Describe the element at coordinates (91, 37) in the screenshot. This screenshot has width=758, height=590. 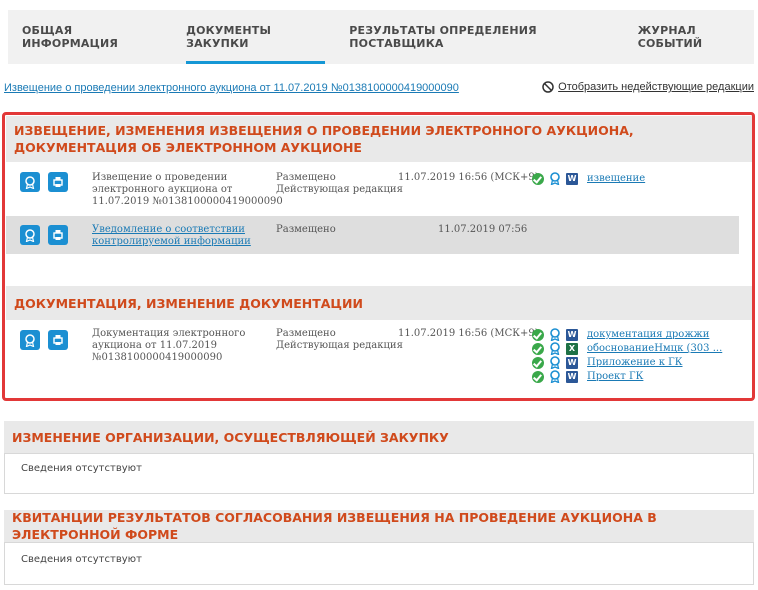
I see `tab-general-info: ОБЩАЯ ИНФОРМАЦИЯ` at that location.